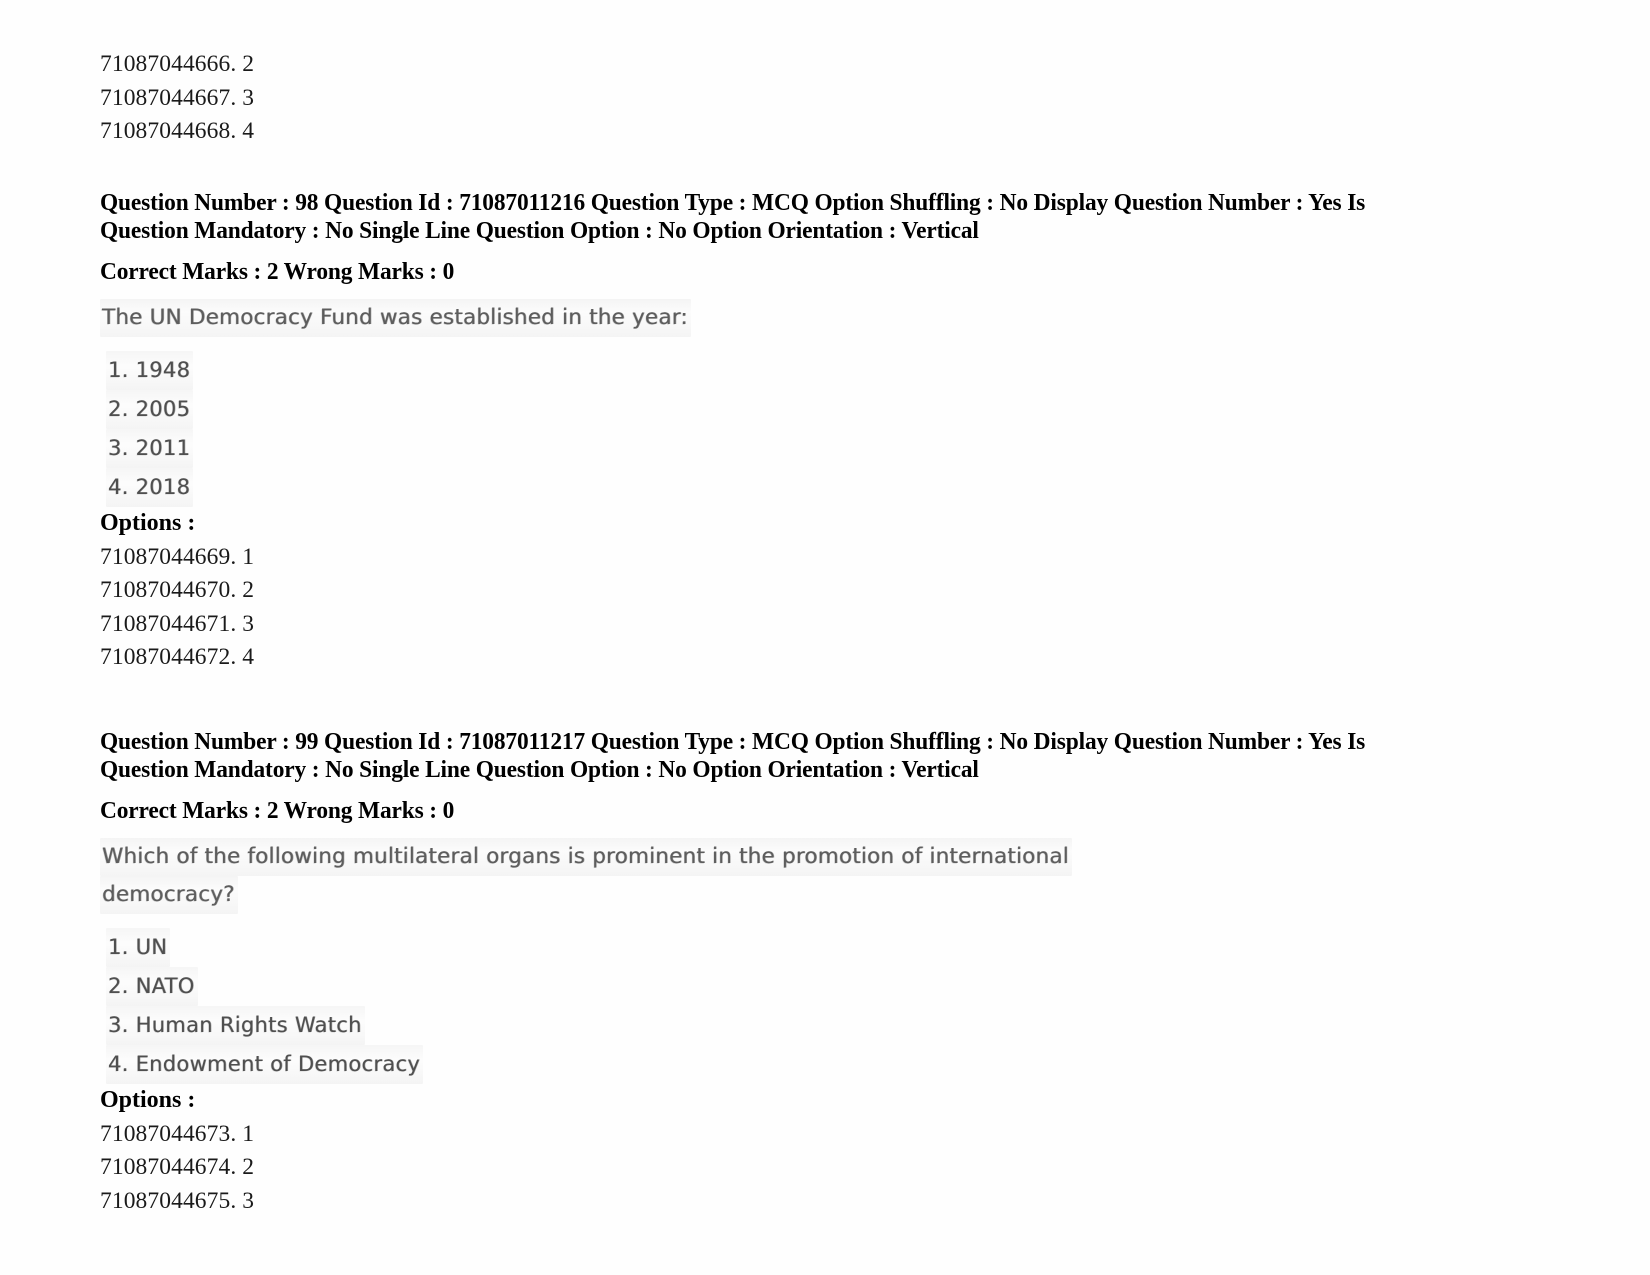 This screenshot has width=1650, height=1275. What do you see at coordinates (150, 370) in the screenshot?
I see `answer-choice-label: 1. 1948` at bounding box center [150, 370].